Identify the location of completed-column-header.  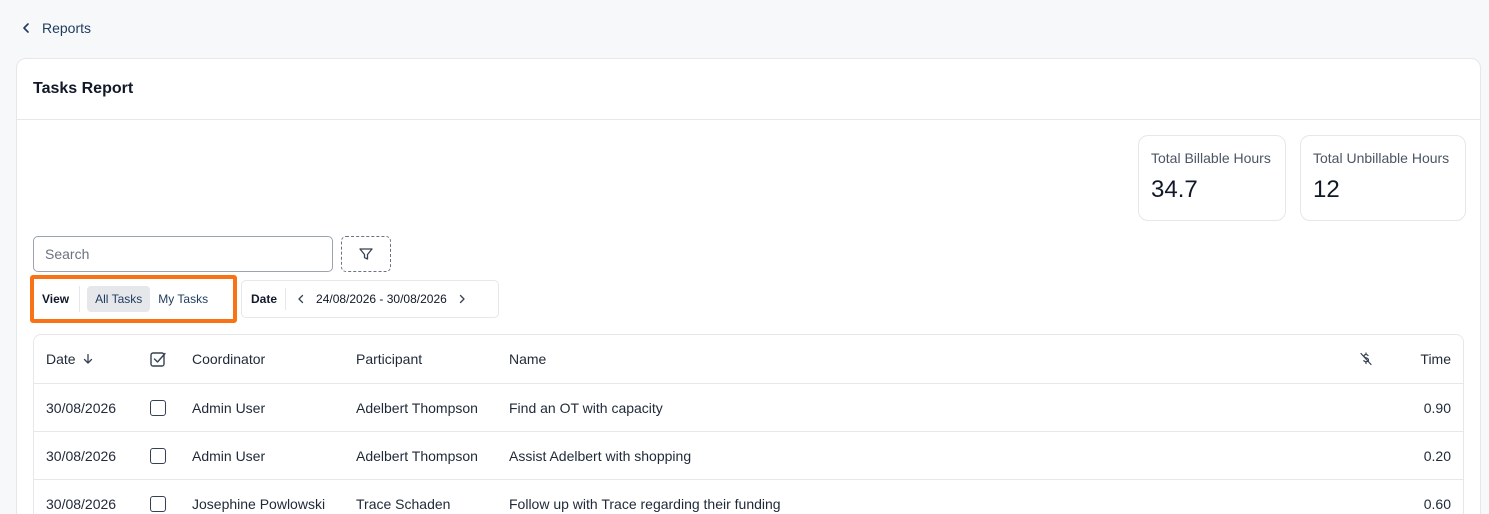
(158, 359).